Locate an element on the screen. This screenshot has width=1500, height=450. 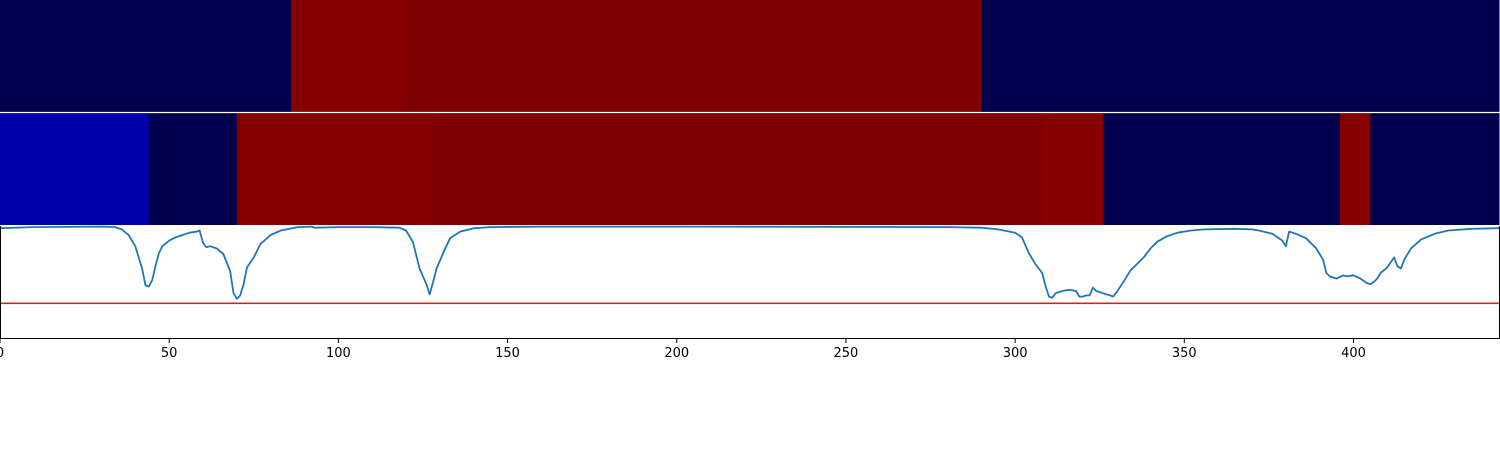
x-tick-label-150: 150 is located at coordinates (507, 353).